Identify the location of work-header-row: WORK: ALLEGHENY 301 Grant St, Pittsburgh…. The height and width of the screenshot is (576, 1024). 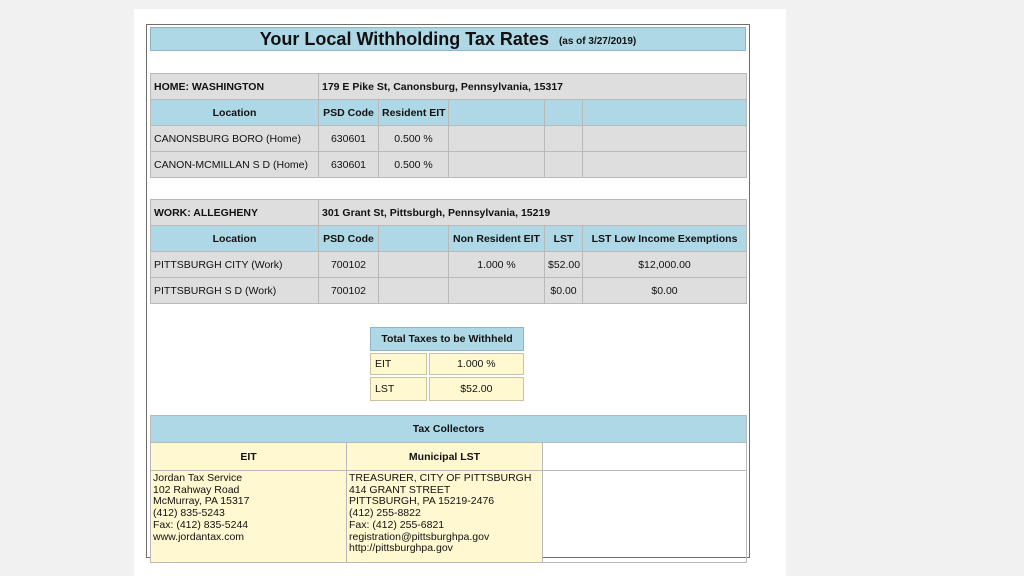
(449, 212).